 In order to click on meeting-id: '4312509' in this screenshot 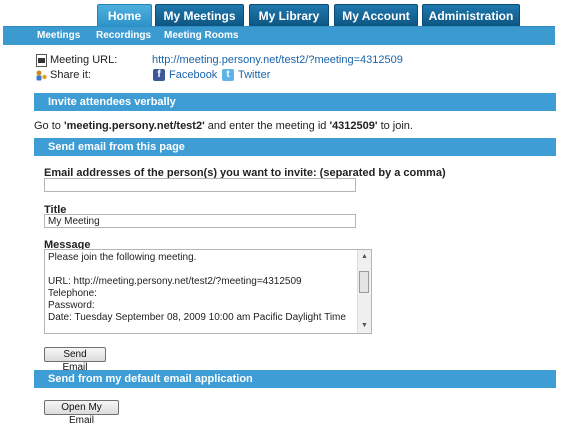, I will do `click(353, 126)`.